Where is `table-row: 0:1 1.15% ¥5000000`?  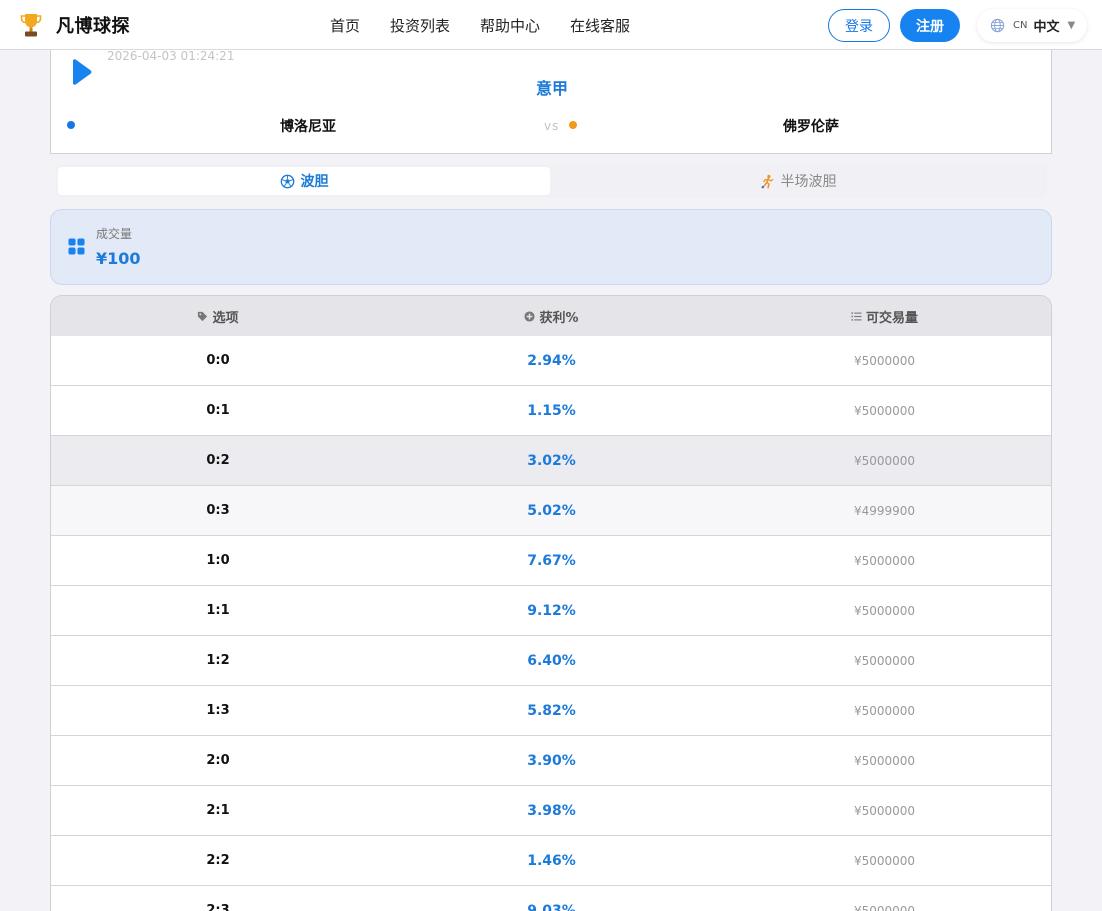 table-row: 0:1 1.15% ¥5000000 is located at coordinates (551, 411).